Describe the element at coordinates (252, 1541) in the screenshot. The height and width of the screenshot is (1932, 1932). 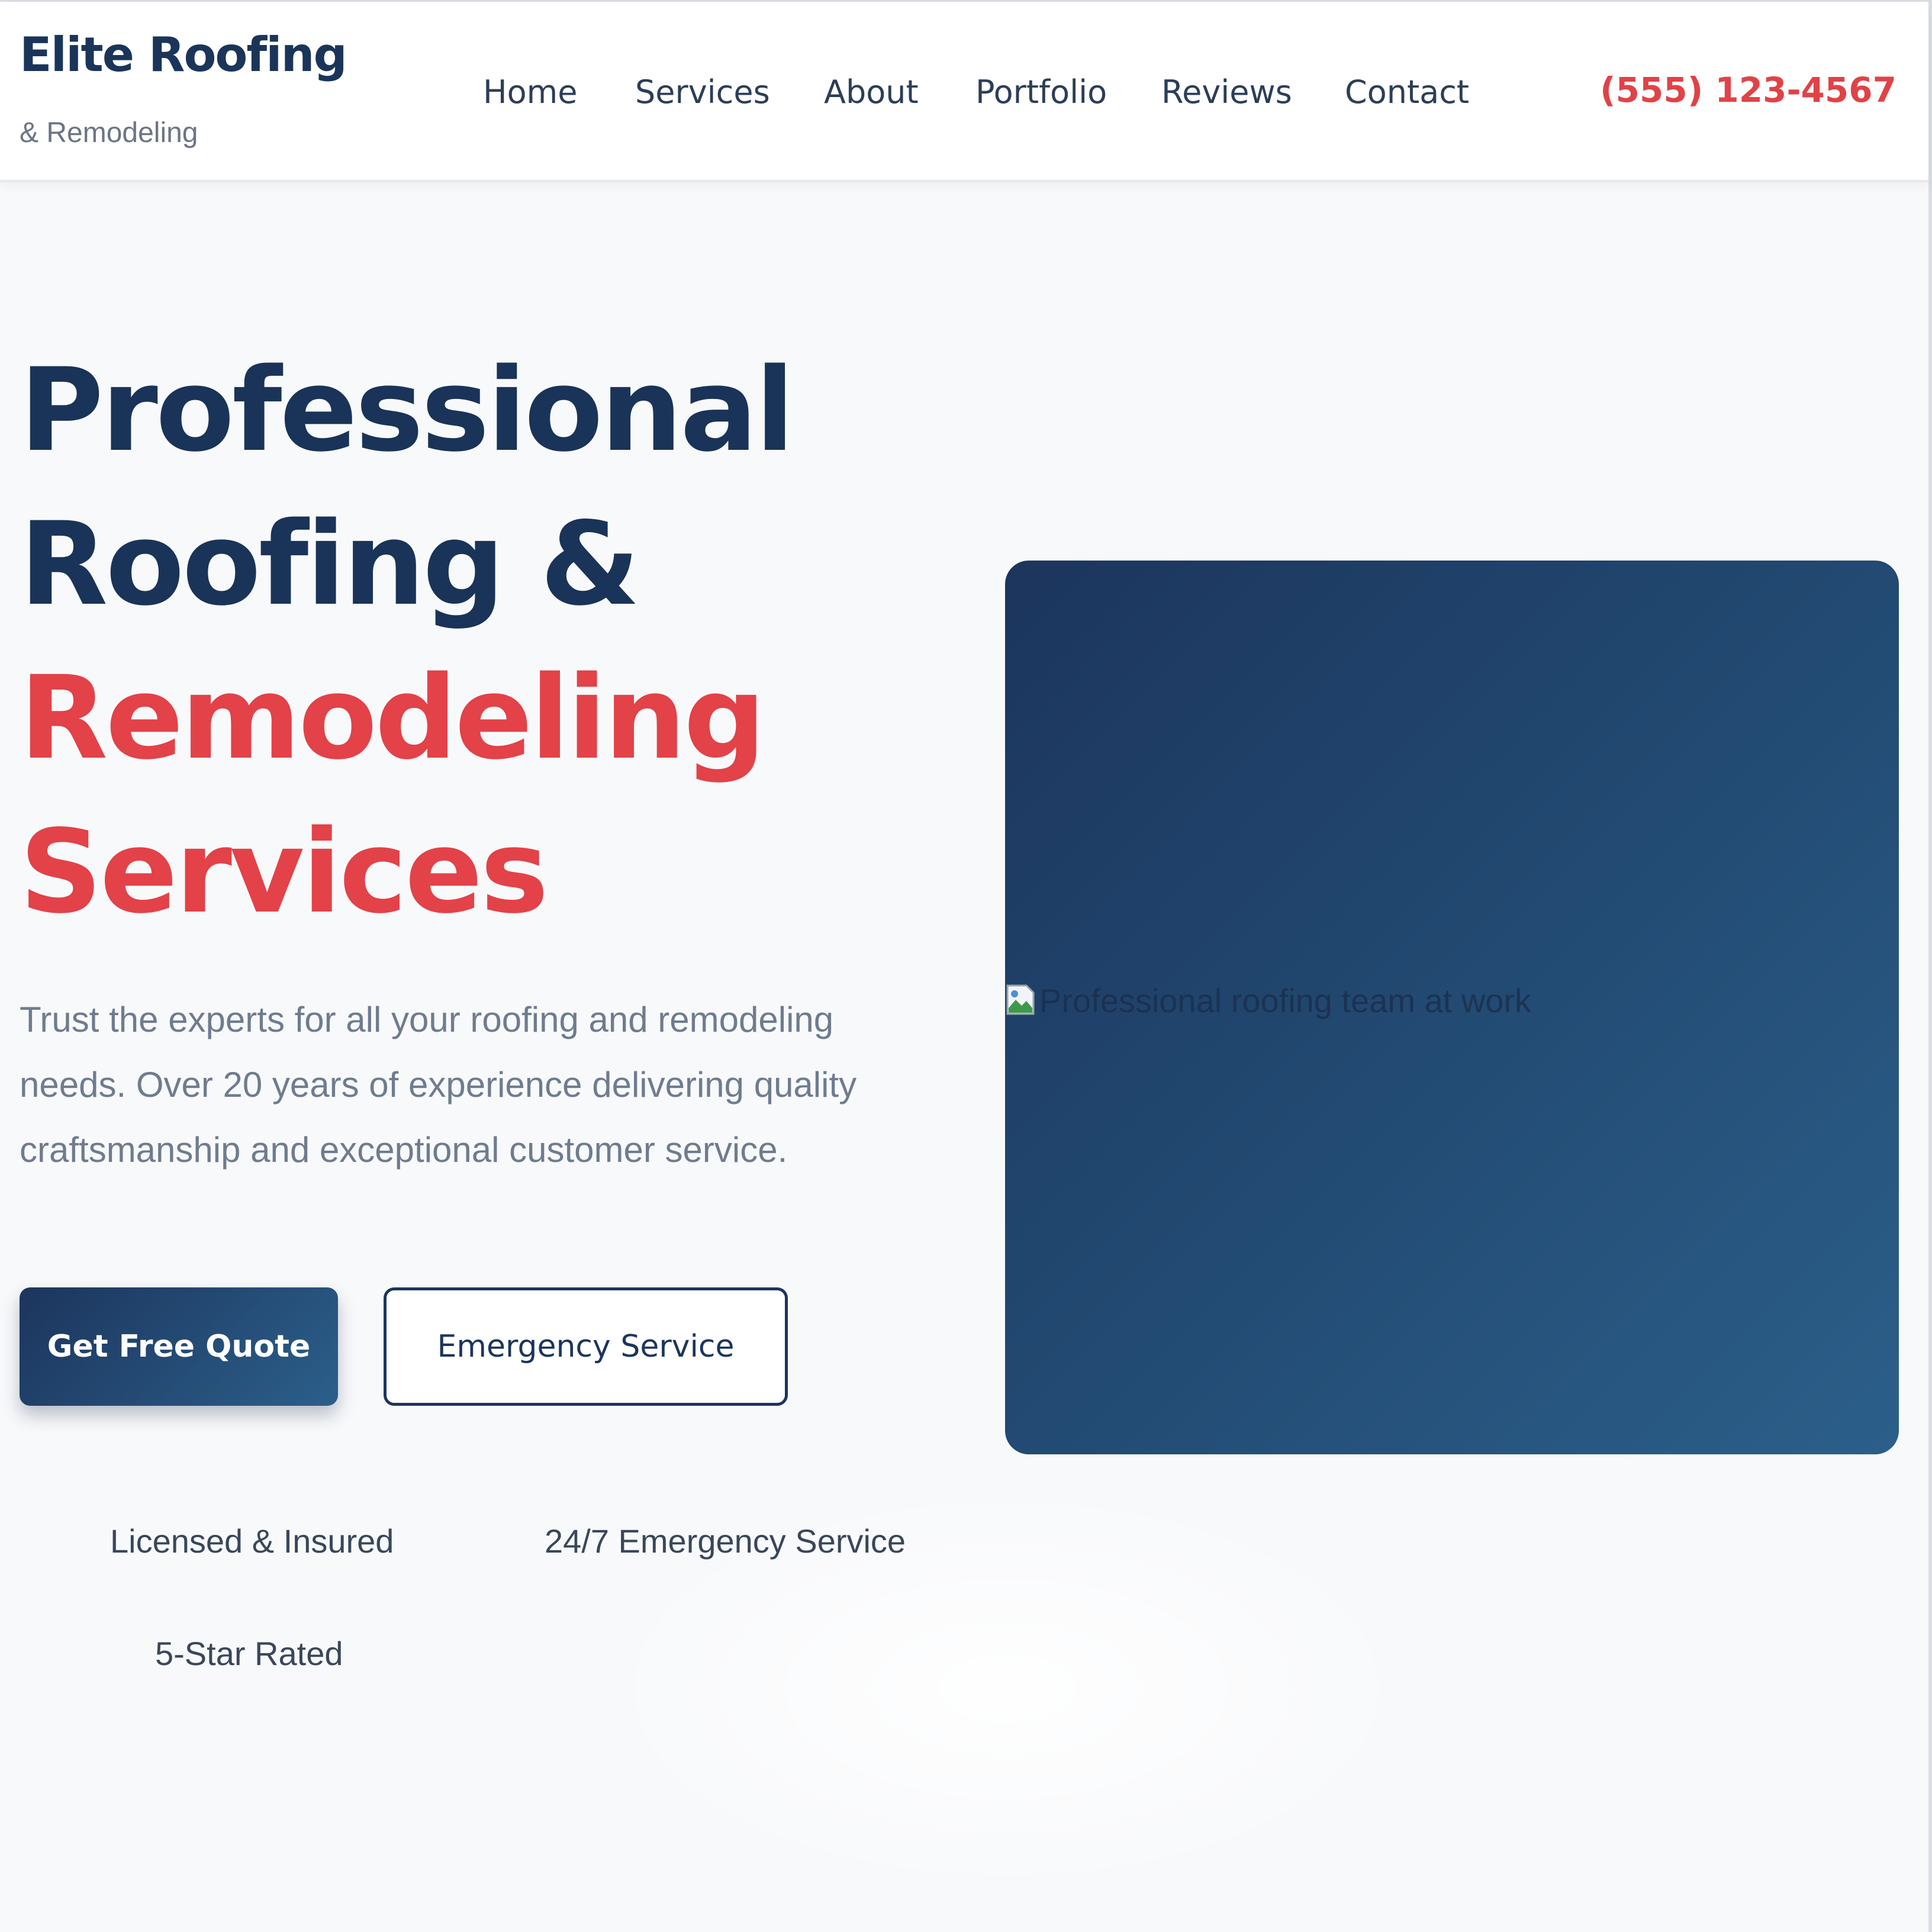
I see `badge-licensed: Licensed & Insured` at that location.